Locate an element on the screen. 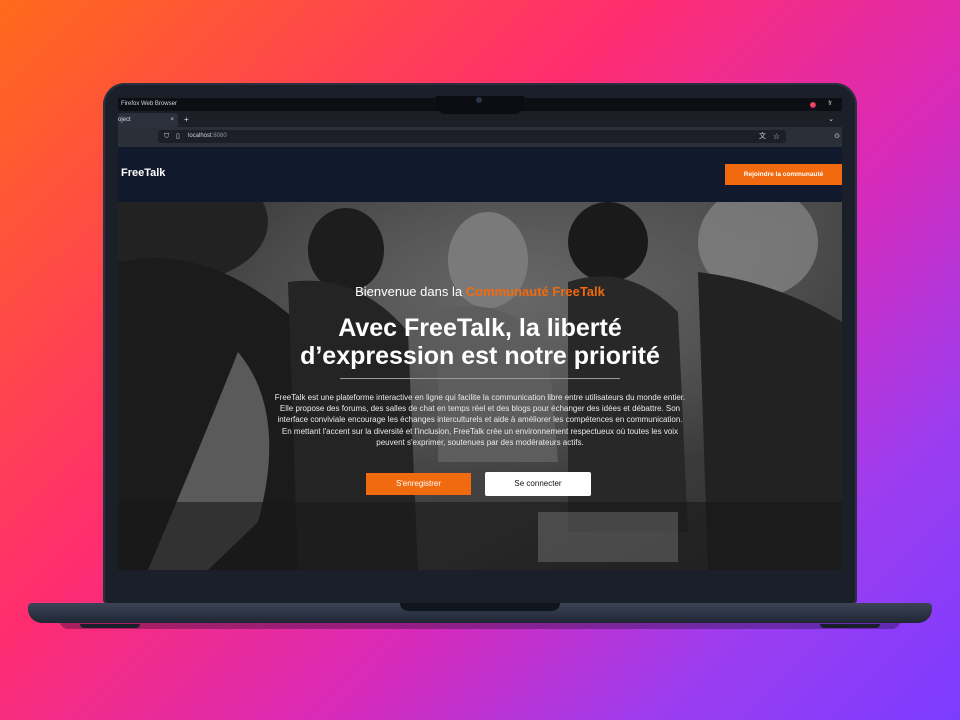 The image size is (960, 720). register-button: S'enregistrer is located at coordinates (418, 484).